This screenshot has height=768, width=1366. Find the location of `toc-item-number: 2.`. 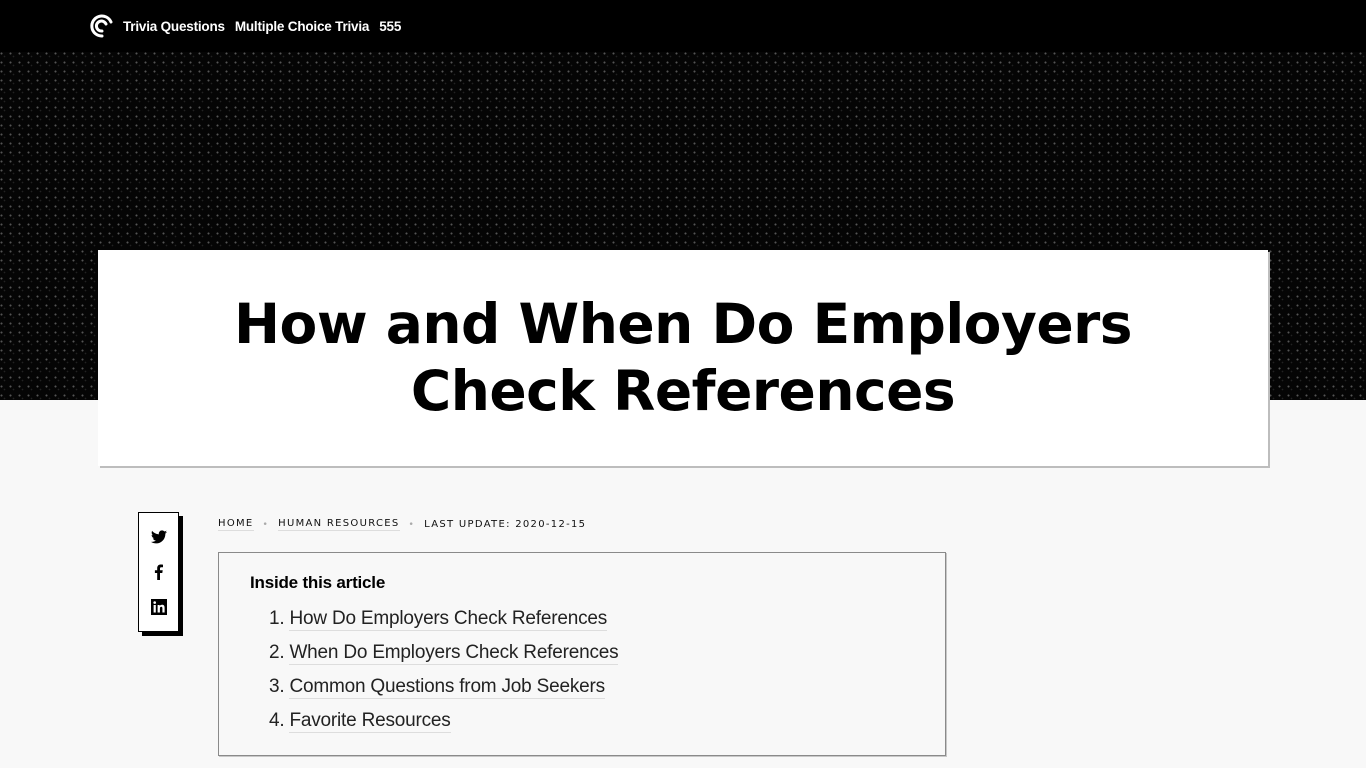

toc-item-number: 2. is located at coordinates (277, 652).